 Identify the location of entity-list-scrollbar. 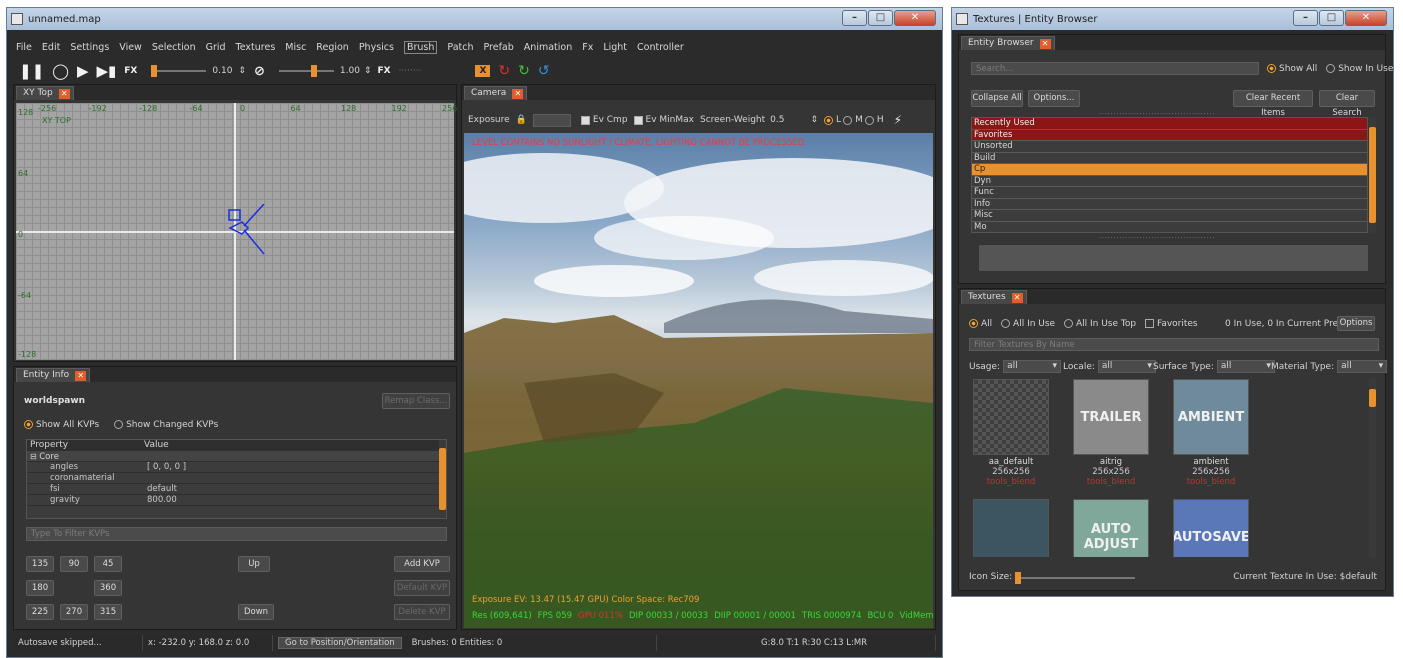
(1372, 175).